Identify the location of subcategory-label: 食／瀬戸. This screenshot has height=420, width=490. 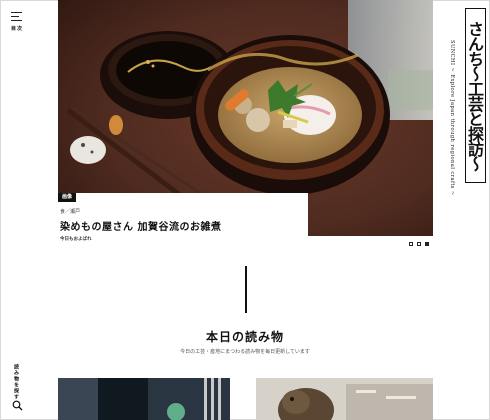
(70, 212).